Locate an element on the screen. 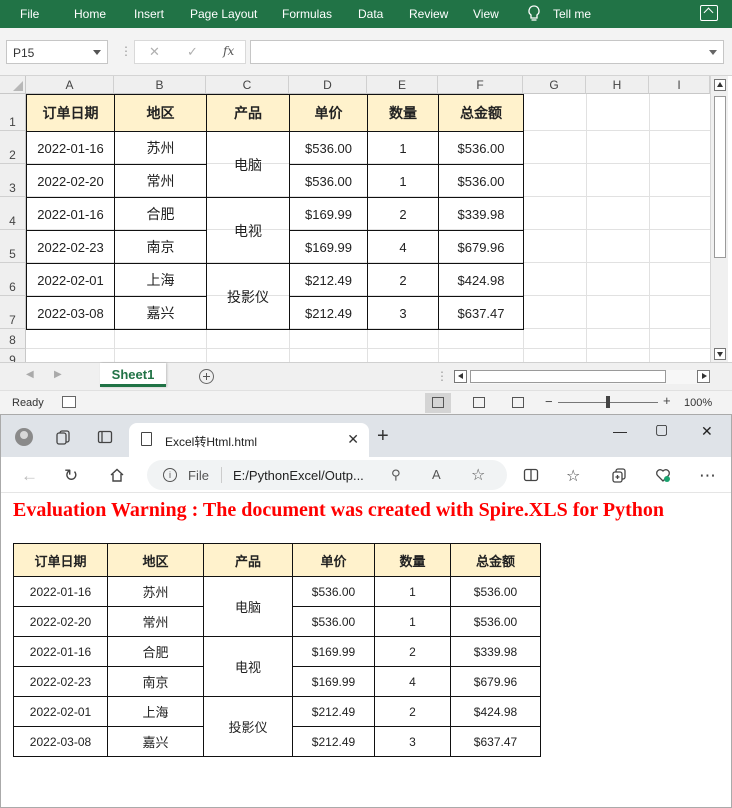 This screenshot has width=732, height=808. tab-splitter-icon: ⋮ is located at coordinates (442, 376).